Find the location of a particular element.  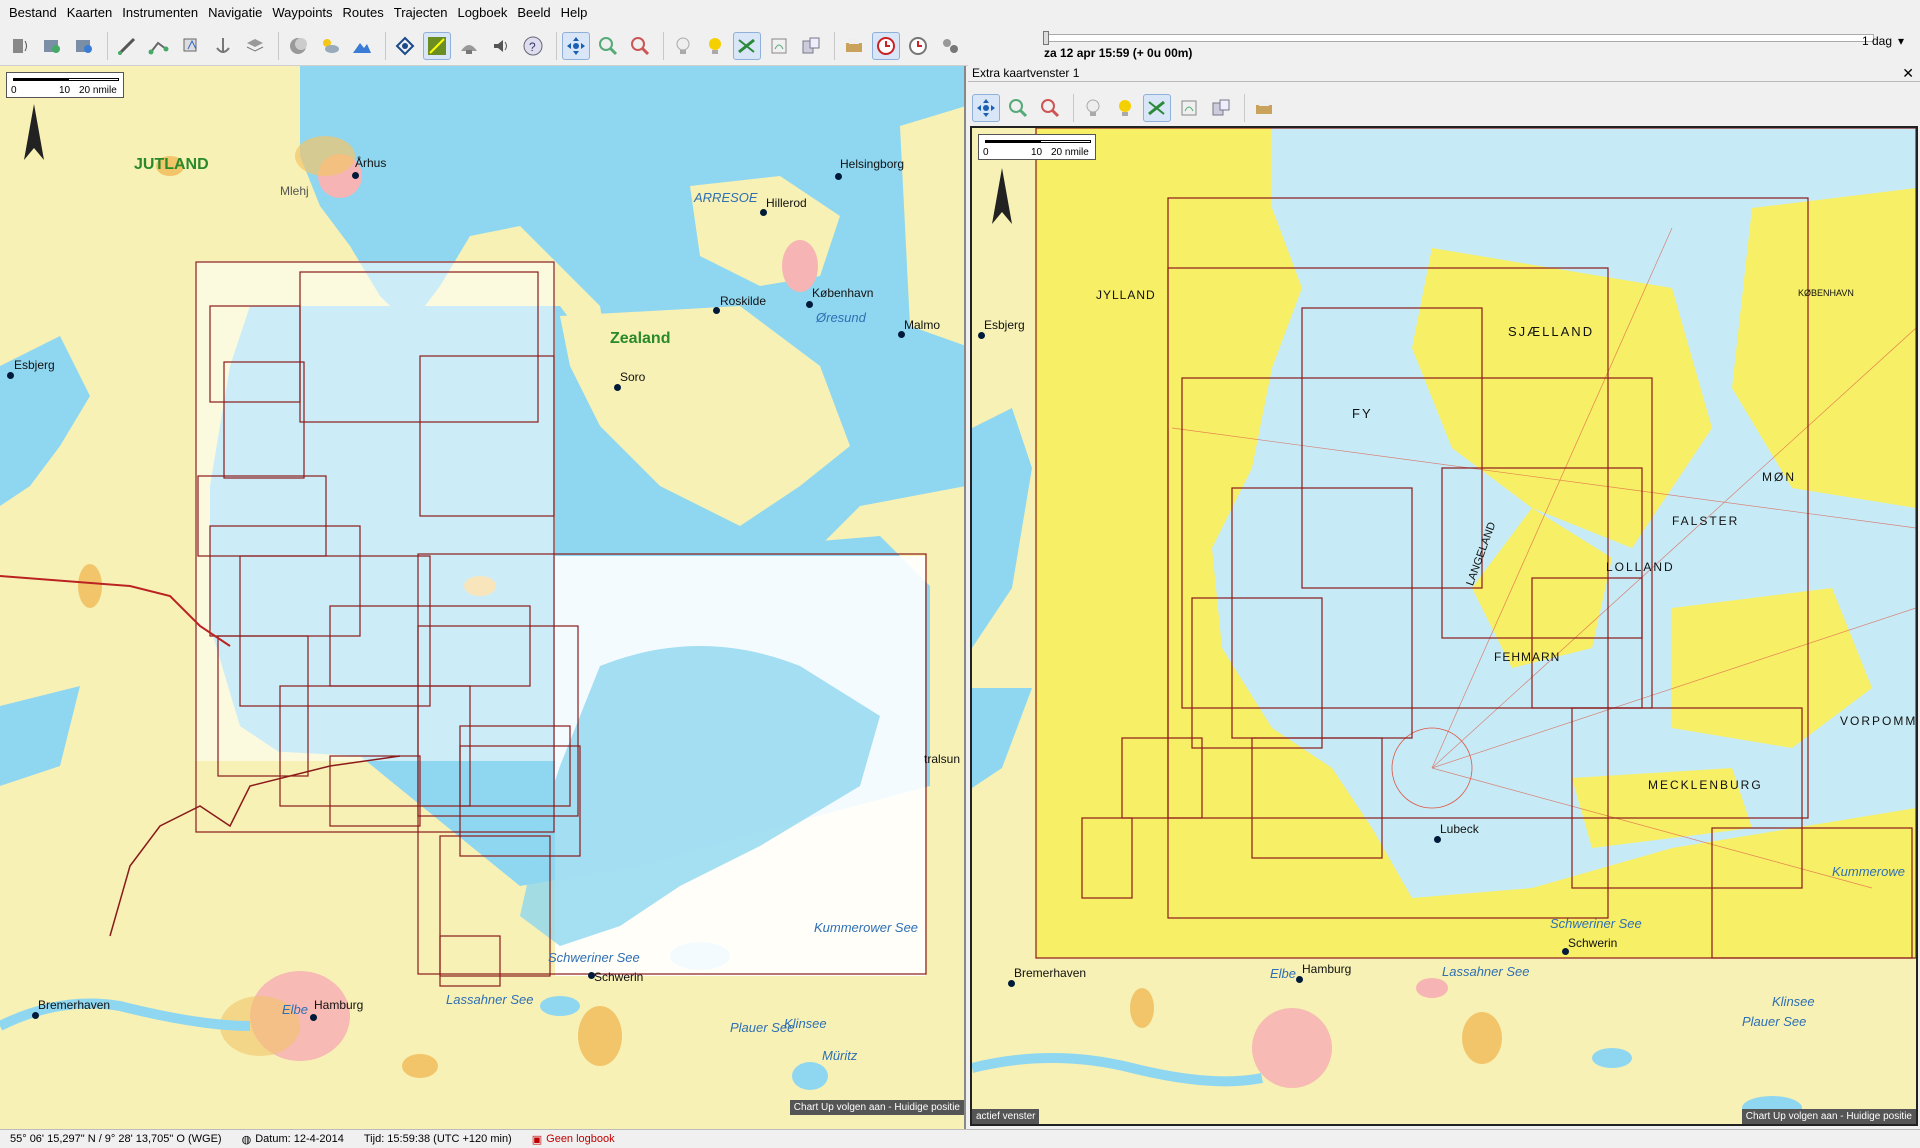

city-label: Roskilde is located at coordinates (743, 301).